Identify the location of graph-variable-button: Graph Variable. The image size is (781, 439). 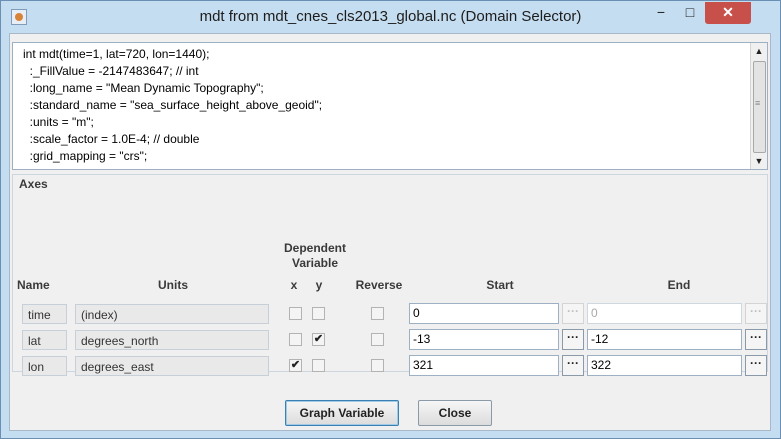
(342, 413).